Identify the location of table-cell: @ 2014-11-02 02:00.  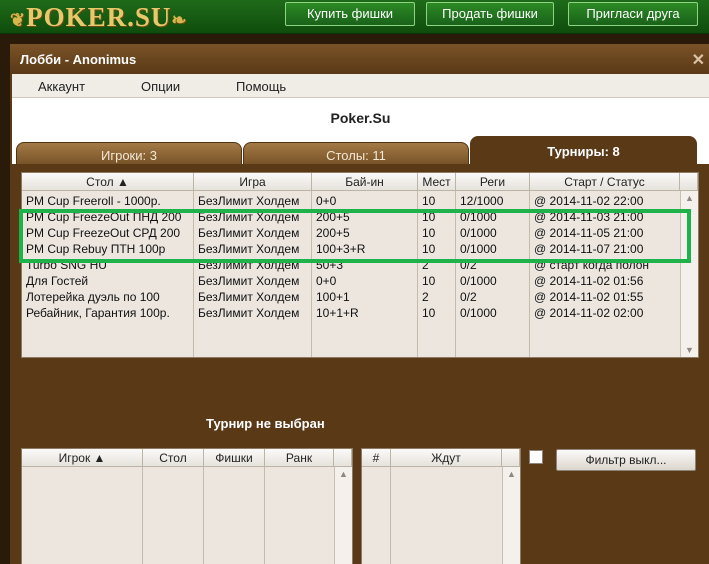
(589, 313).